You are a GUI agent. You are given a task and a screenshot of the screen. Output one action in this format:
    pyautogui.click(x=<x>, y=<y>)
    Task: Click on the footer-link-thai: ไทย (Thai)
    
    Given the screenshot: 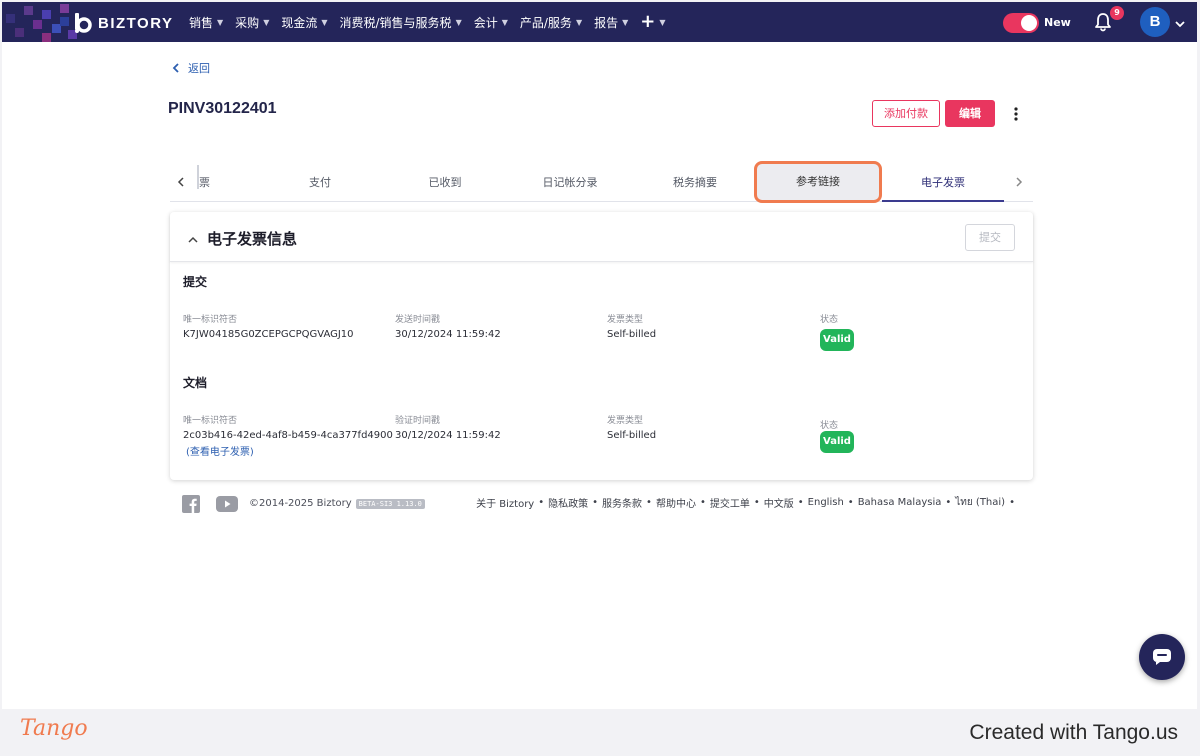 What is the action you would take?
    pyautogui.click(x=980, y=502)
    